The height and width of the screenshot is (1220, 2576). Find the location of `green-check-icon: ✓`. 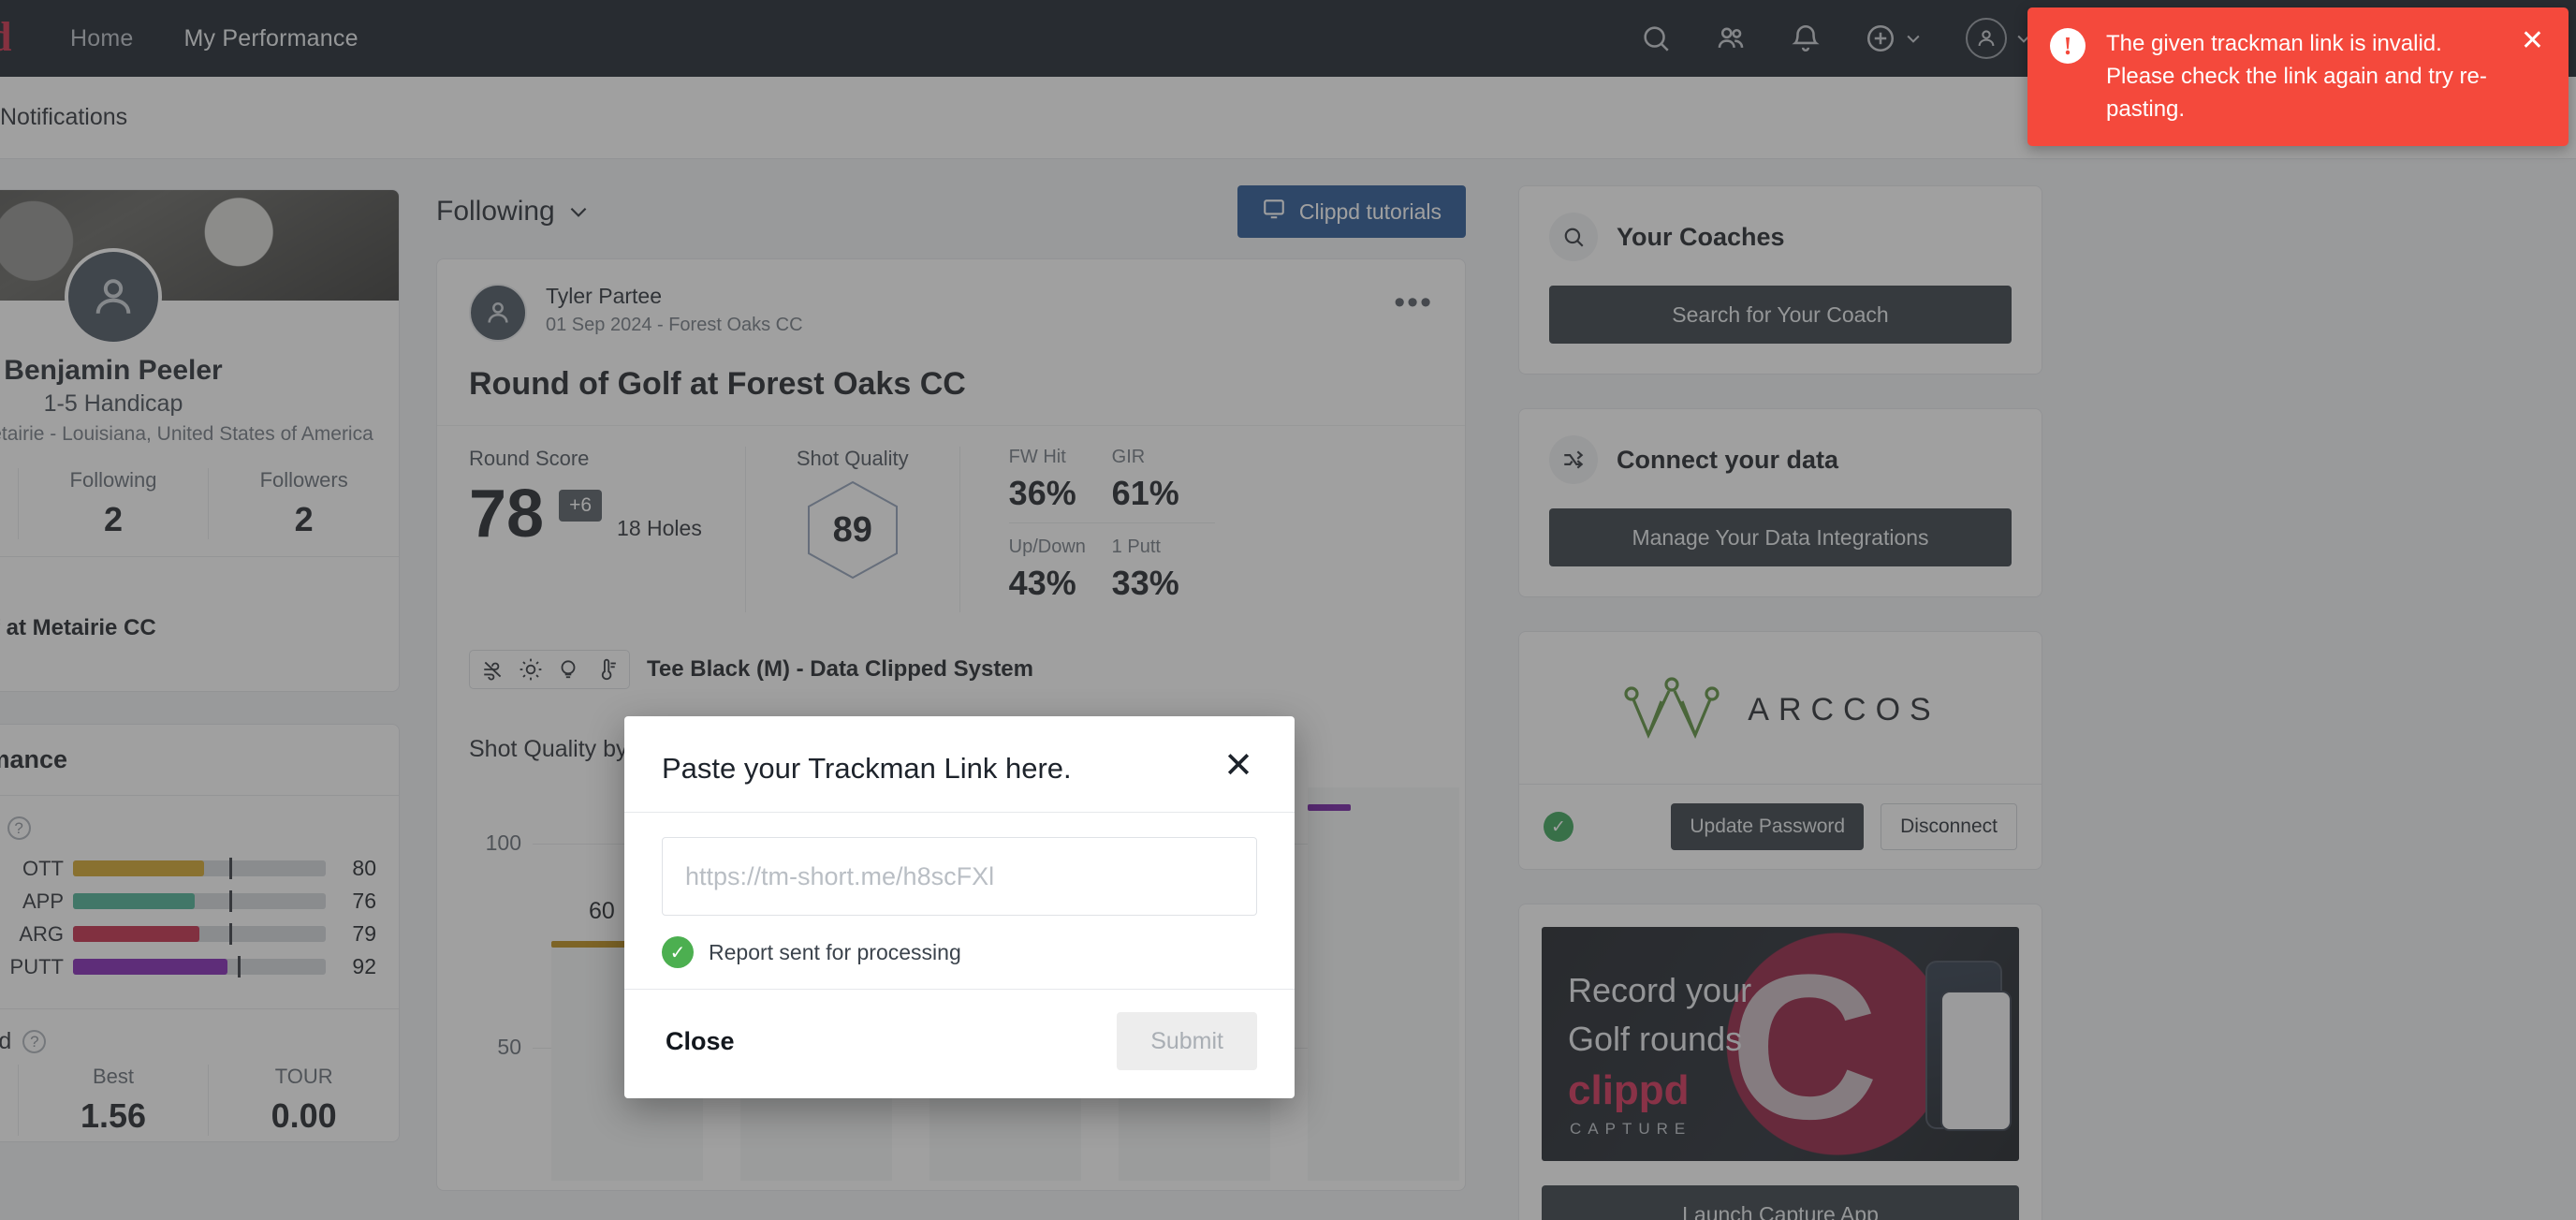

green-check-icon: ✓ is located at coordinates (678, 952).